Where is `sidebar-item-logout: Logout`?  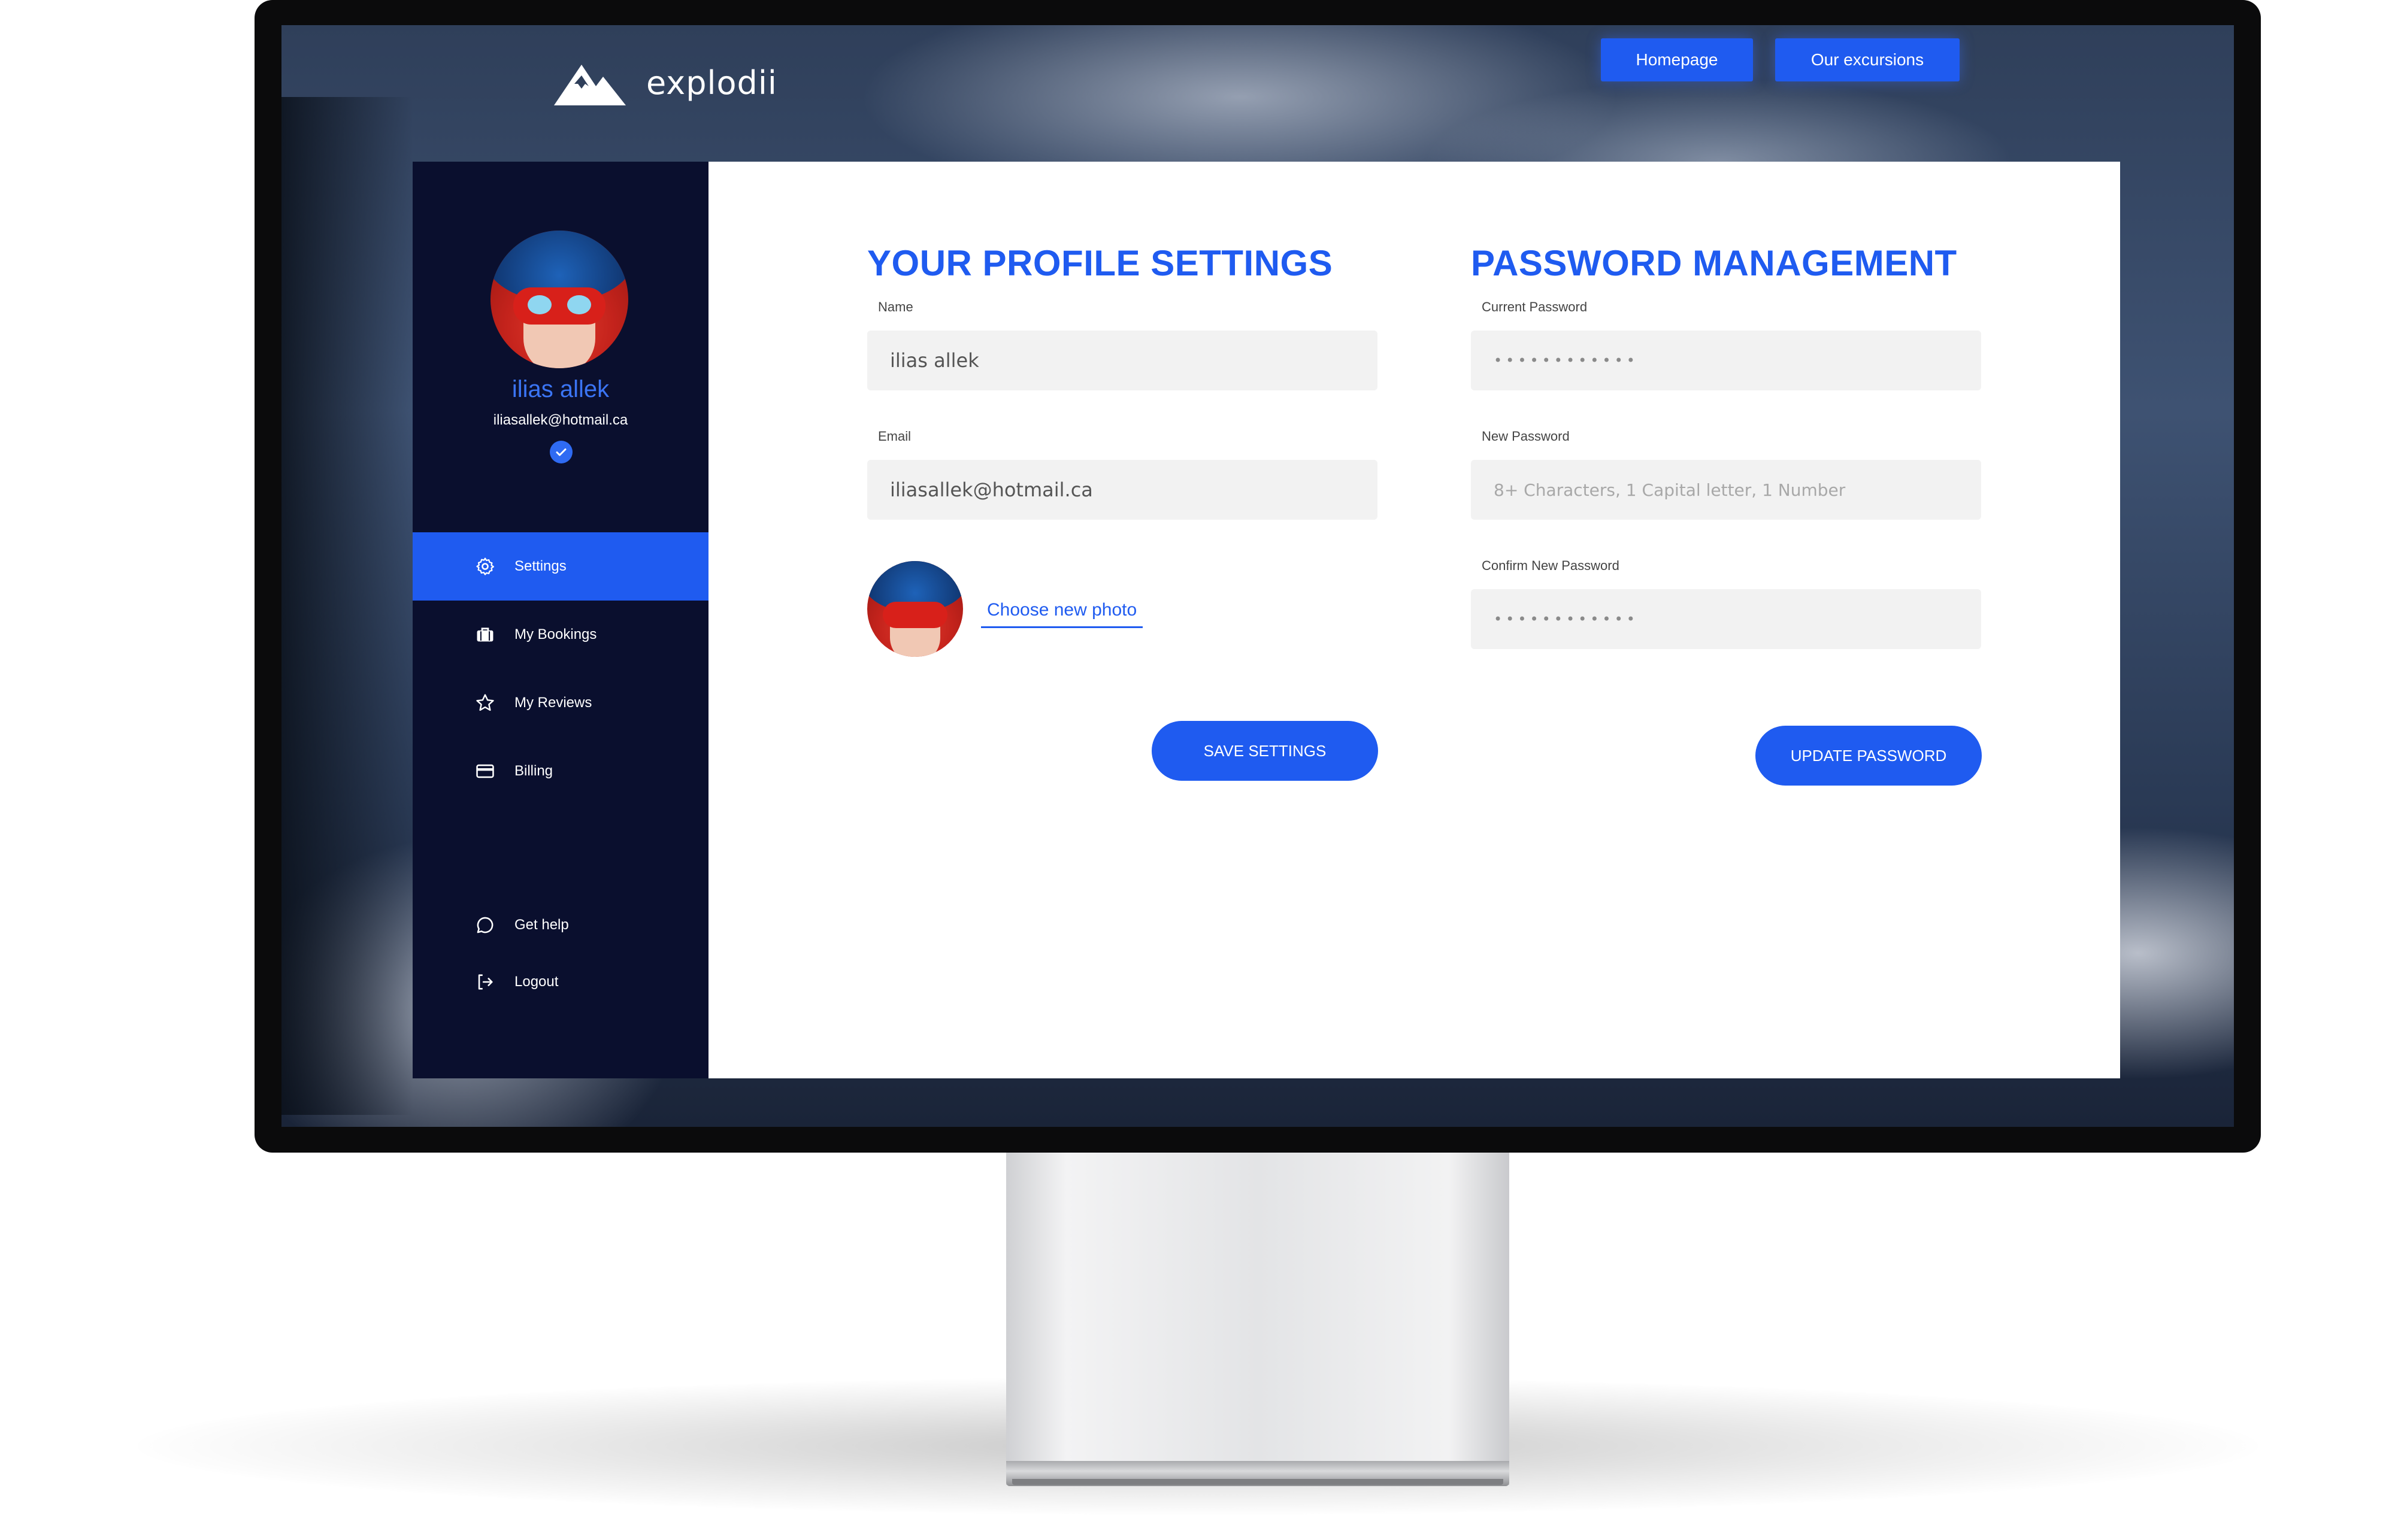
sidebar-item-logout: Logout is located at coordinates (560, 982).